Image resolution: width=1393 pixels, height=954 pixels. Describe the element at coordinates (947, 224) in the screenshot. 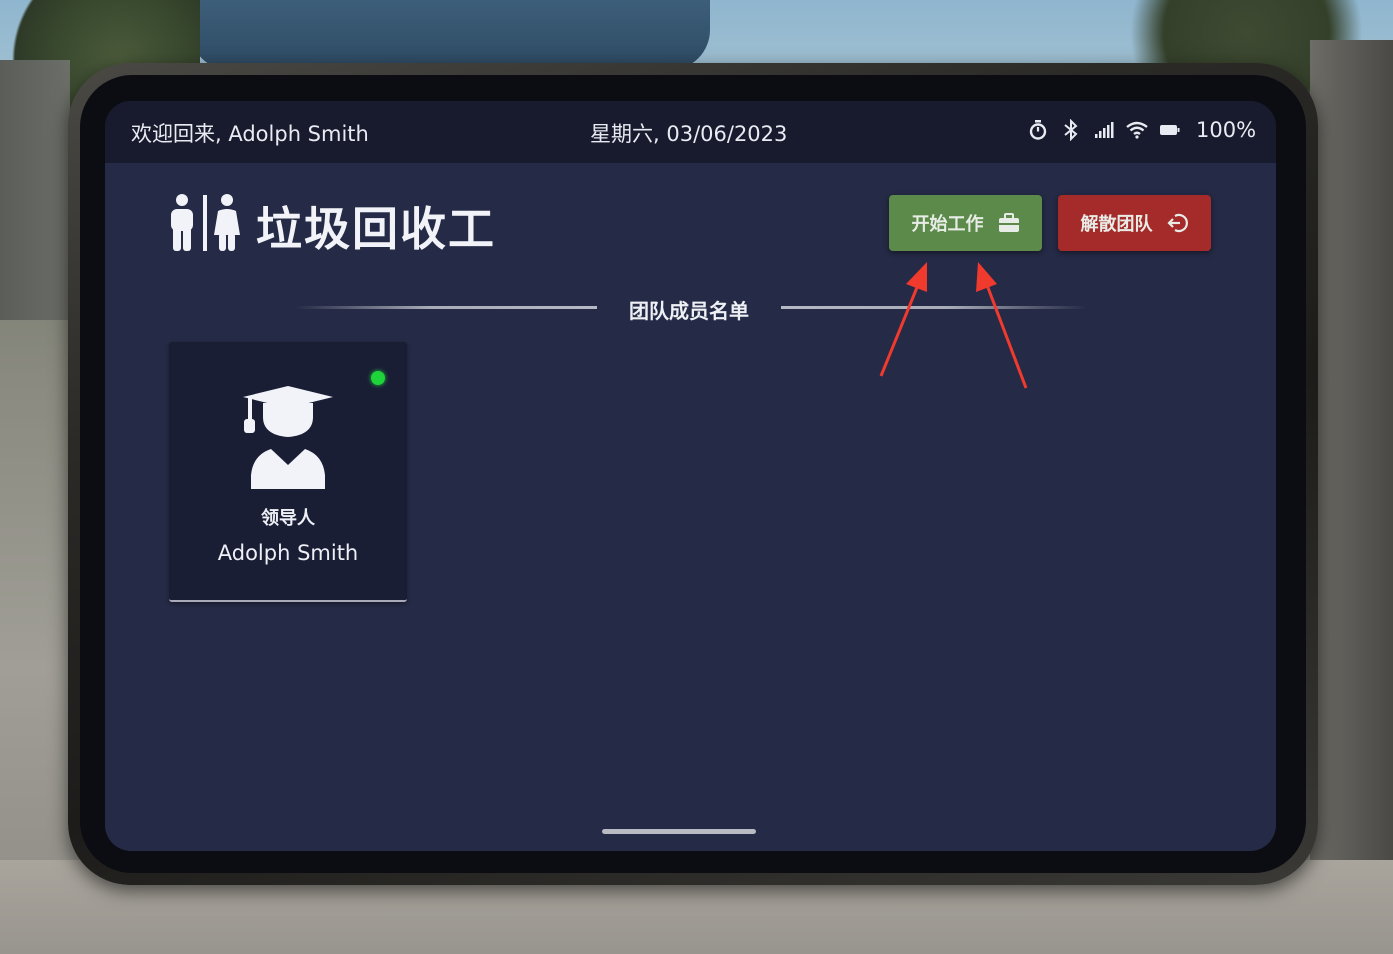

I see `start-work-label: 开始工作` at that location.